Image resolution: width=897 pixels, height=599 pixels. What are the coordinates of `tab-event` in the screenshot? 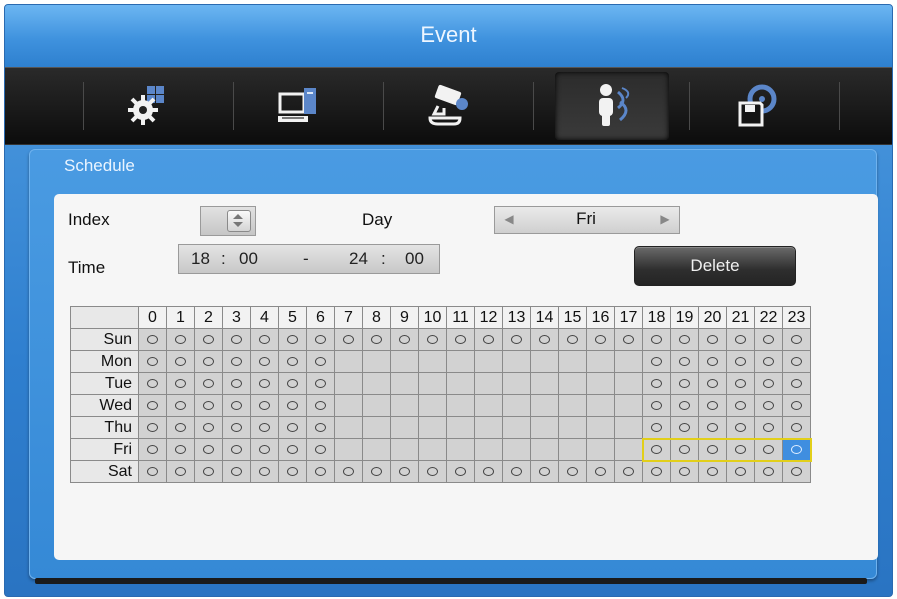 It's located at (612, 106).